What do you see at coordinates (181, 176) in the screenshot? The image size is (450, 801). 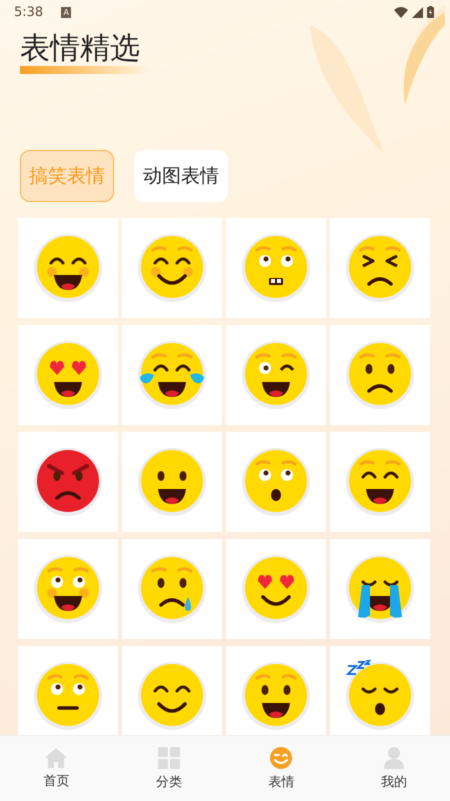 I see `category-tab: 动图表情` at bounding box center [181, 176].